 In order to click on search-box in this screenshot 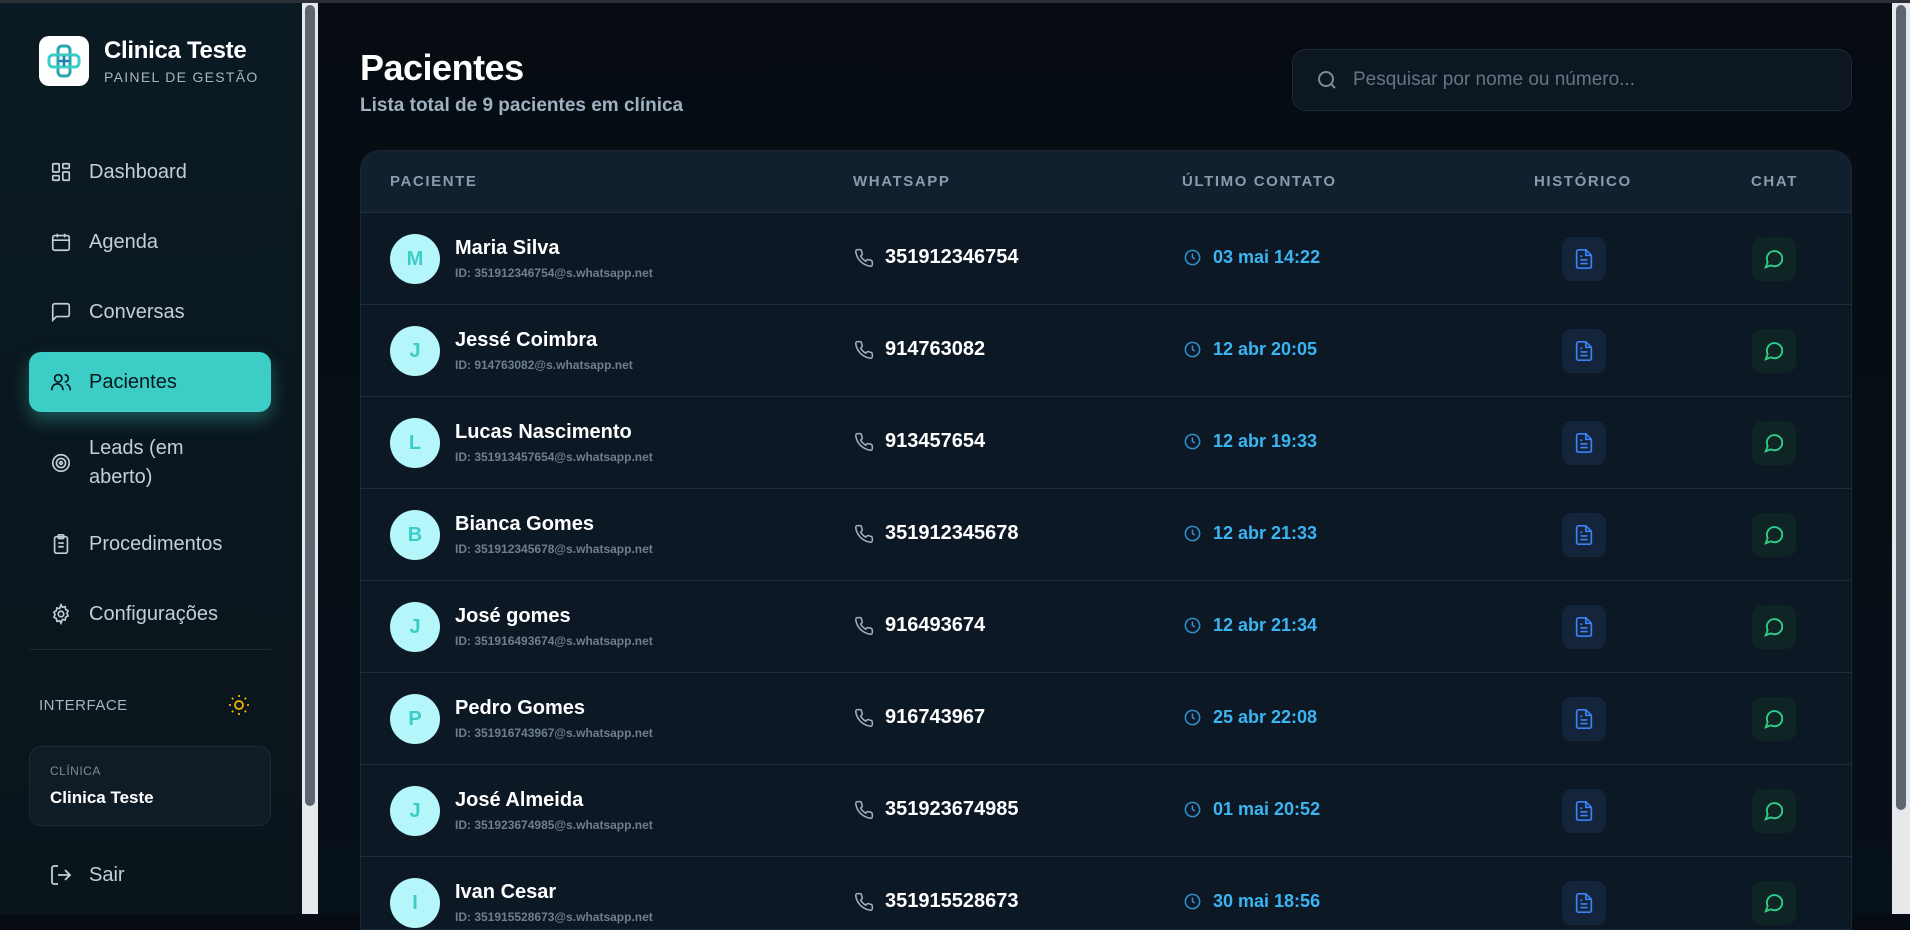, I will do `click(1572, 80)`.